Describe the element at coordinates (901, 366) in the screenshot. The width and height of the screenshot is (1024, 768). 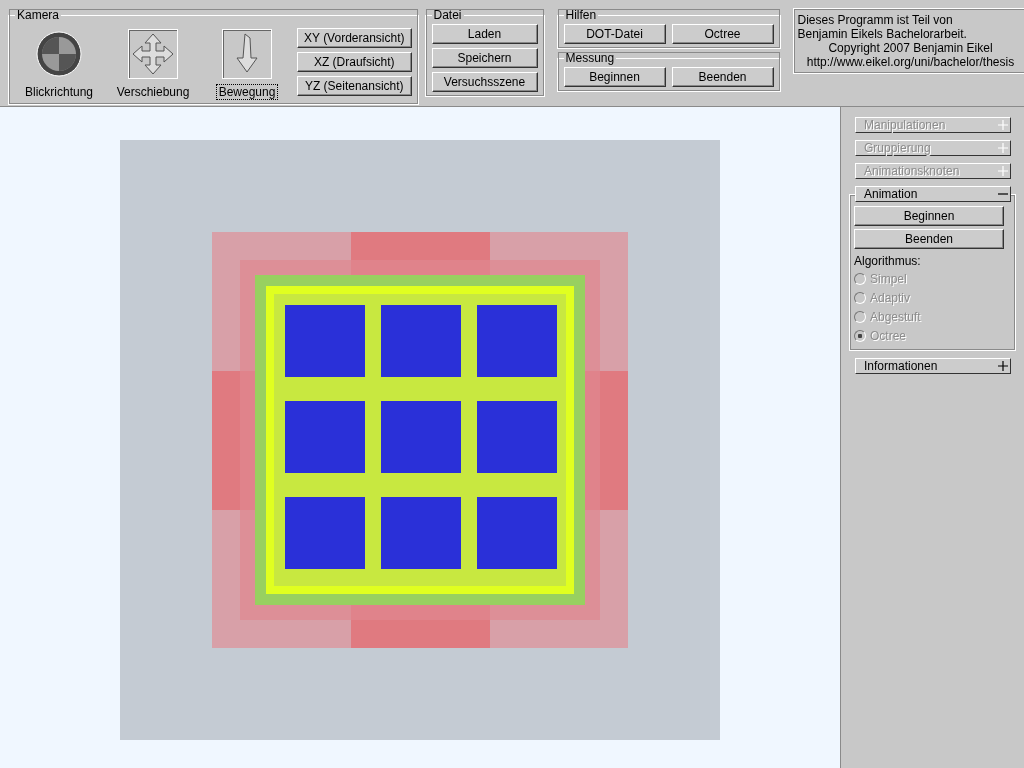
I see `section-title: Informationen` at that location.